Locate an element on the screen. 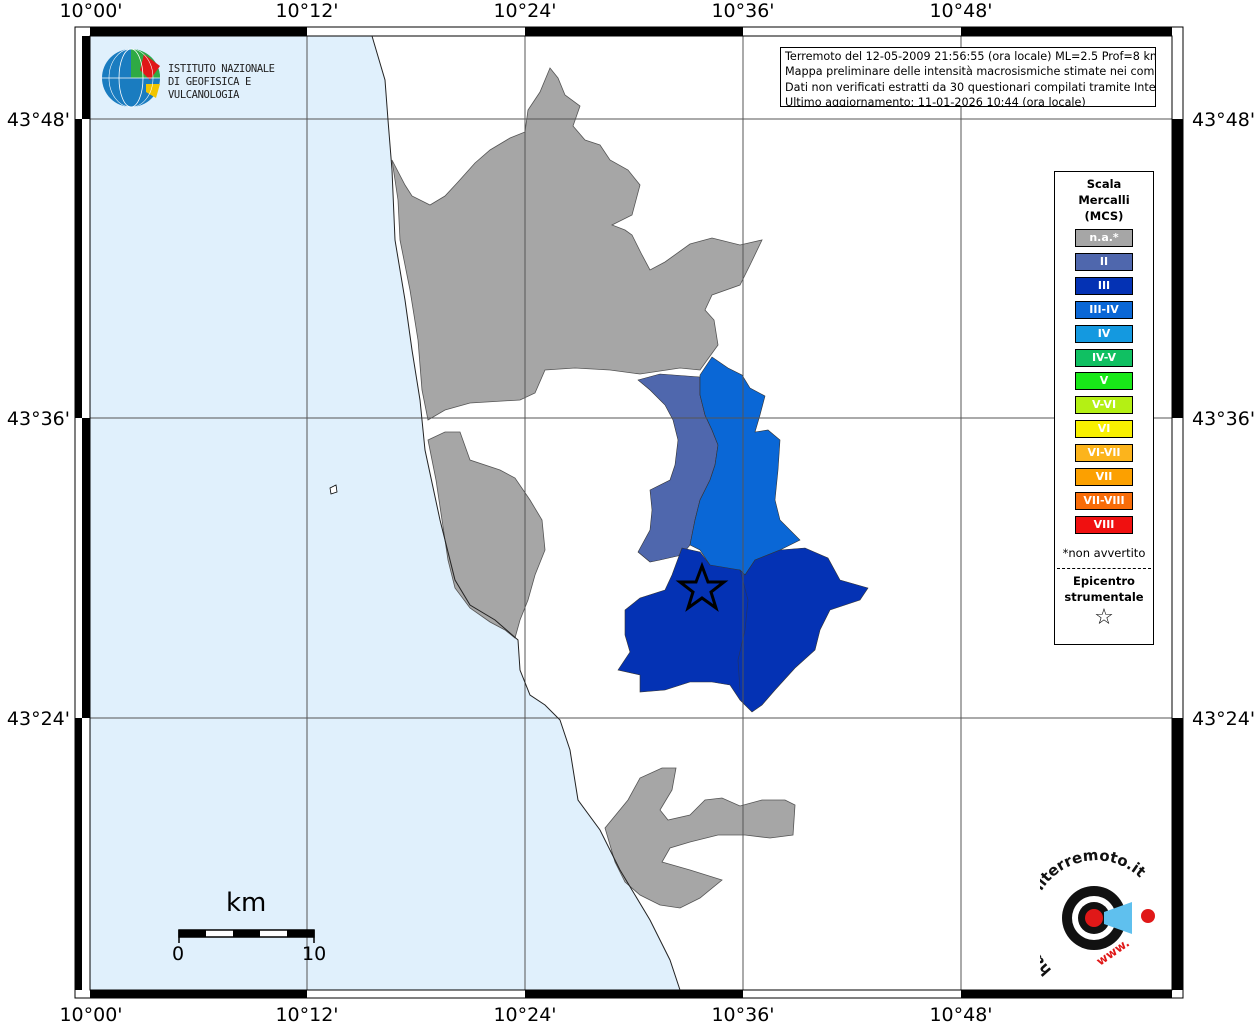  lat-labels-left: 43°48' 43°36' 43°24' is located at coordinates (38, 419).